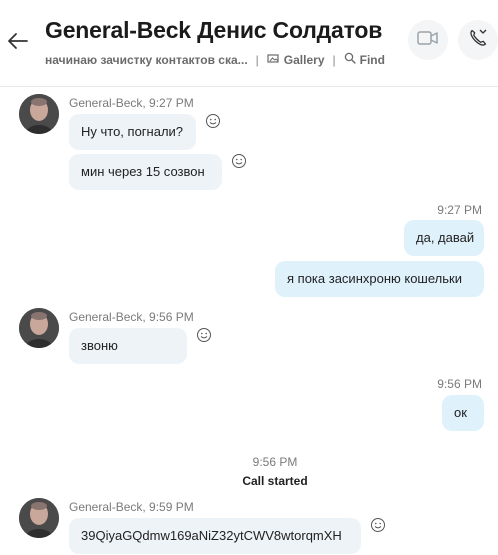 The image size is (498, 555). I want to click on message-time: 9:56 PM, so click(459, 384).